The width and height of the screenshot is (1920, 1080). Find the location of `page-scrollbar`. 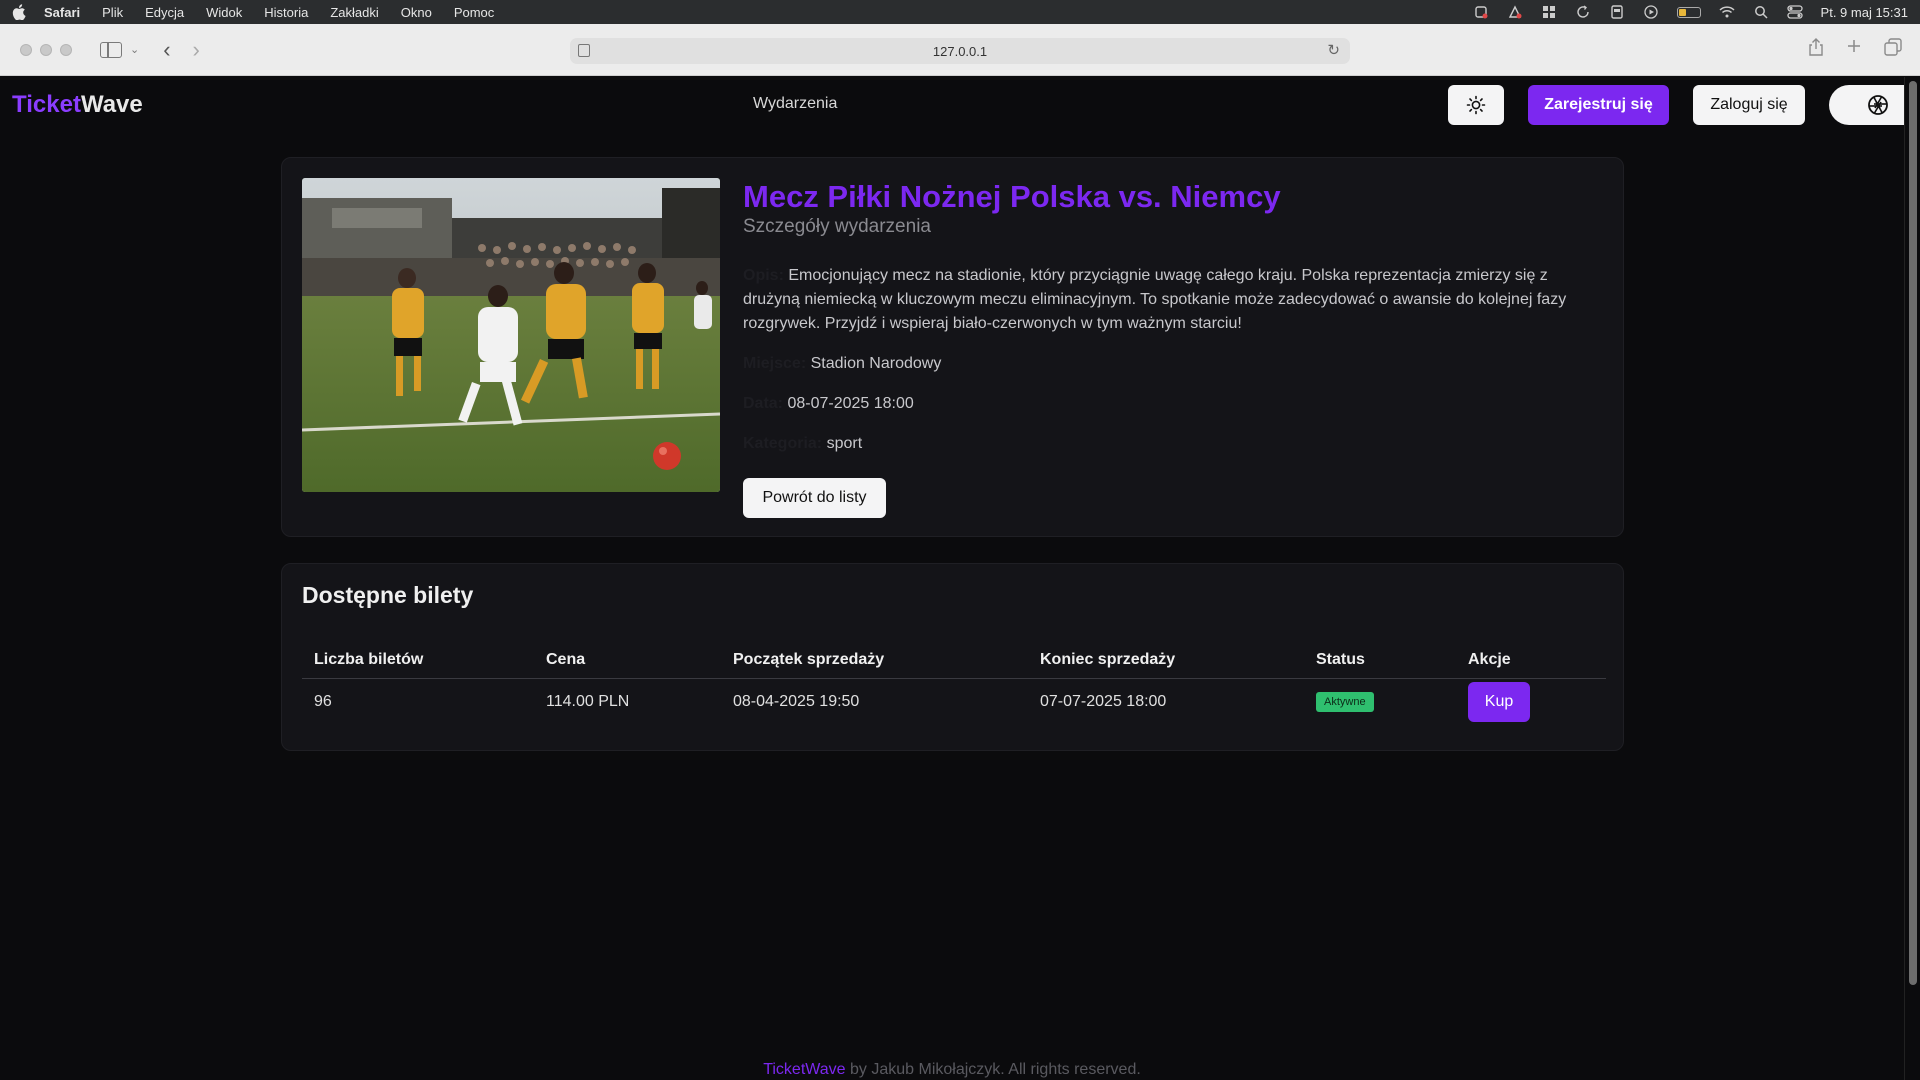

page-scrollbar is located at coordinates (1912, 578).